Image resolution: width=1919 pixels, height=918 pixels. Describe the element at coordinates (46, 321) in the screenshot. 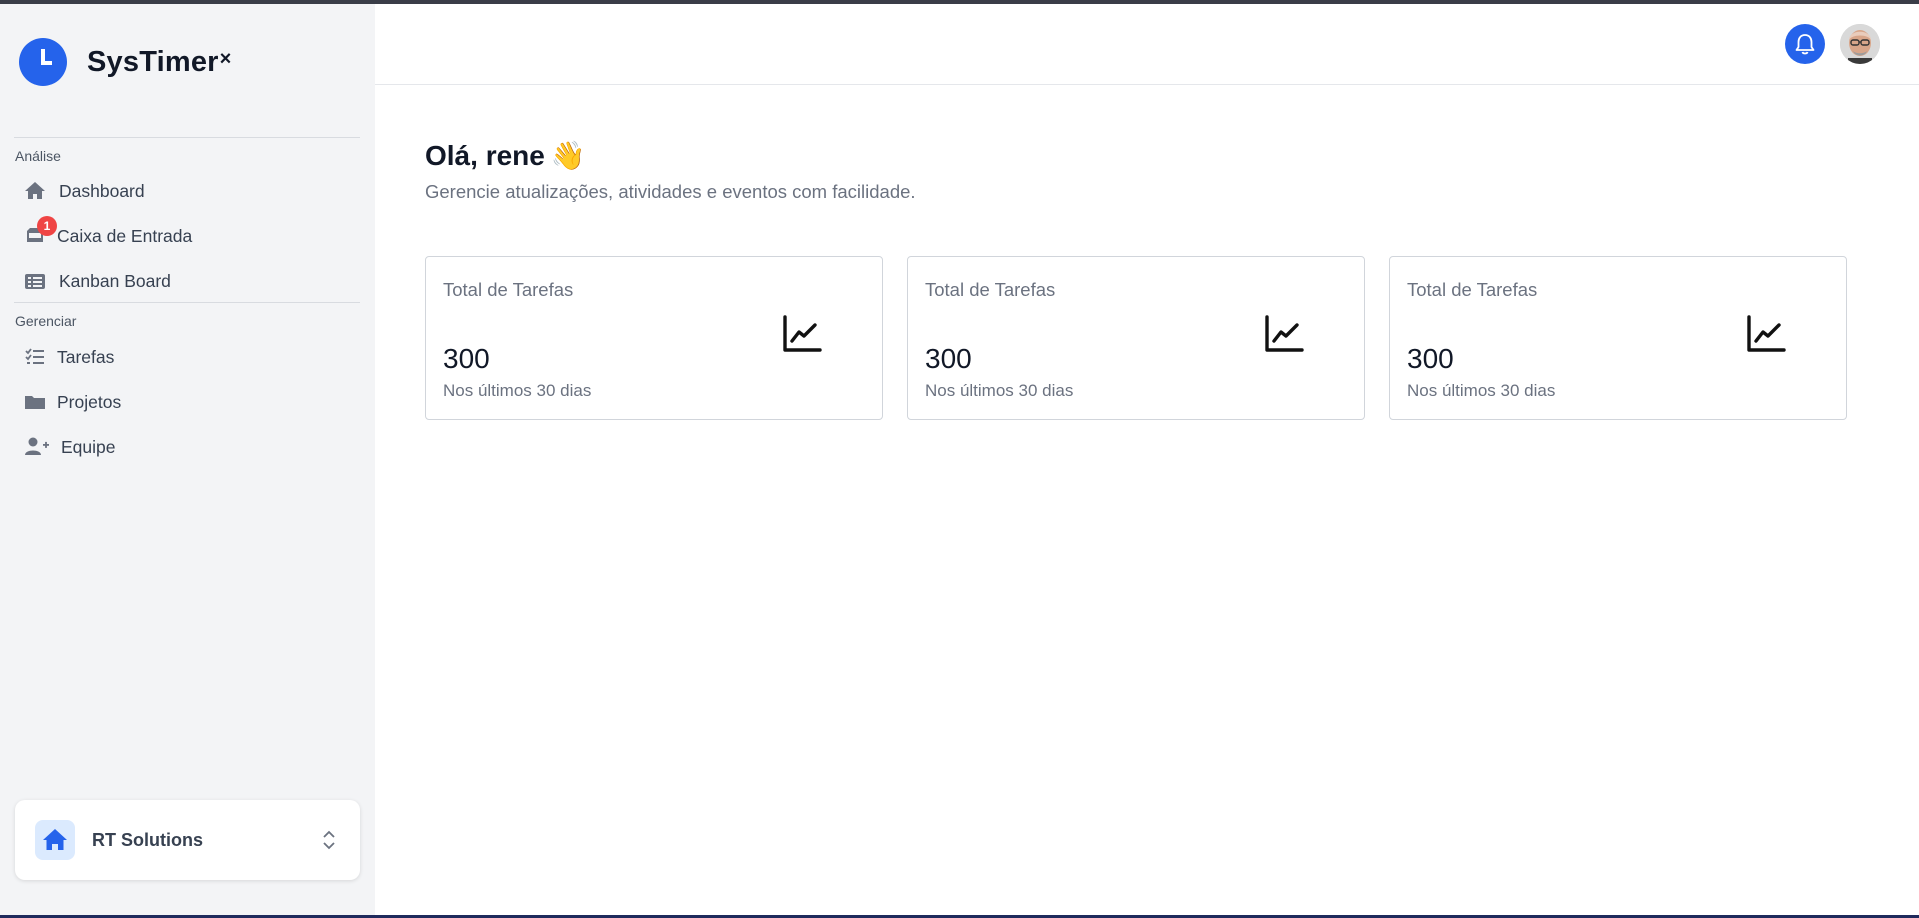

I see `section-label-gerenciar: Gerenciar` at that location.